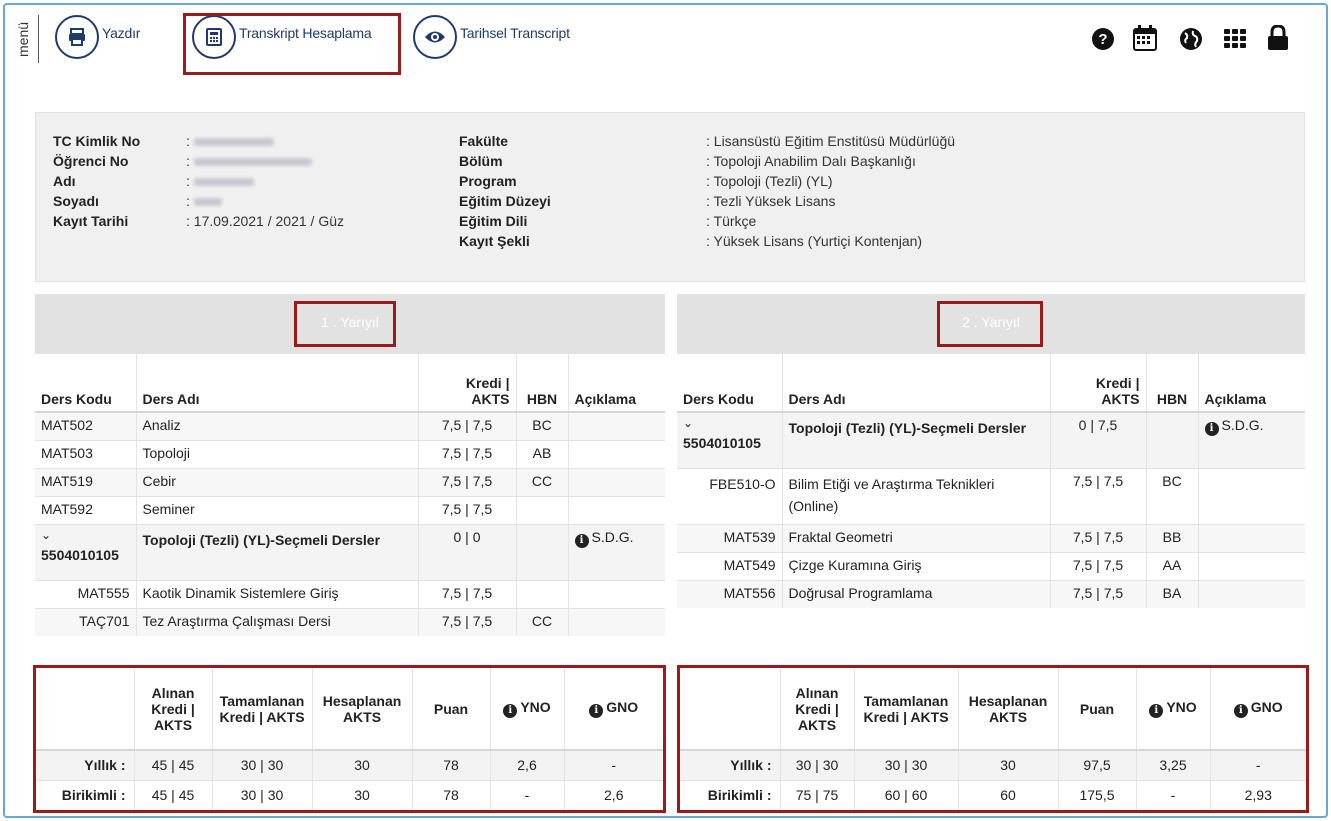  I want to click on col-header: Alınan Kredi | AKTS, so click(172, 709).